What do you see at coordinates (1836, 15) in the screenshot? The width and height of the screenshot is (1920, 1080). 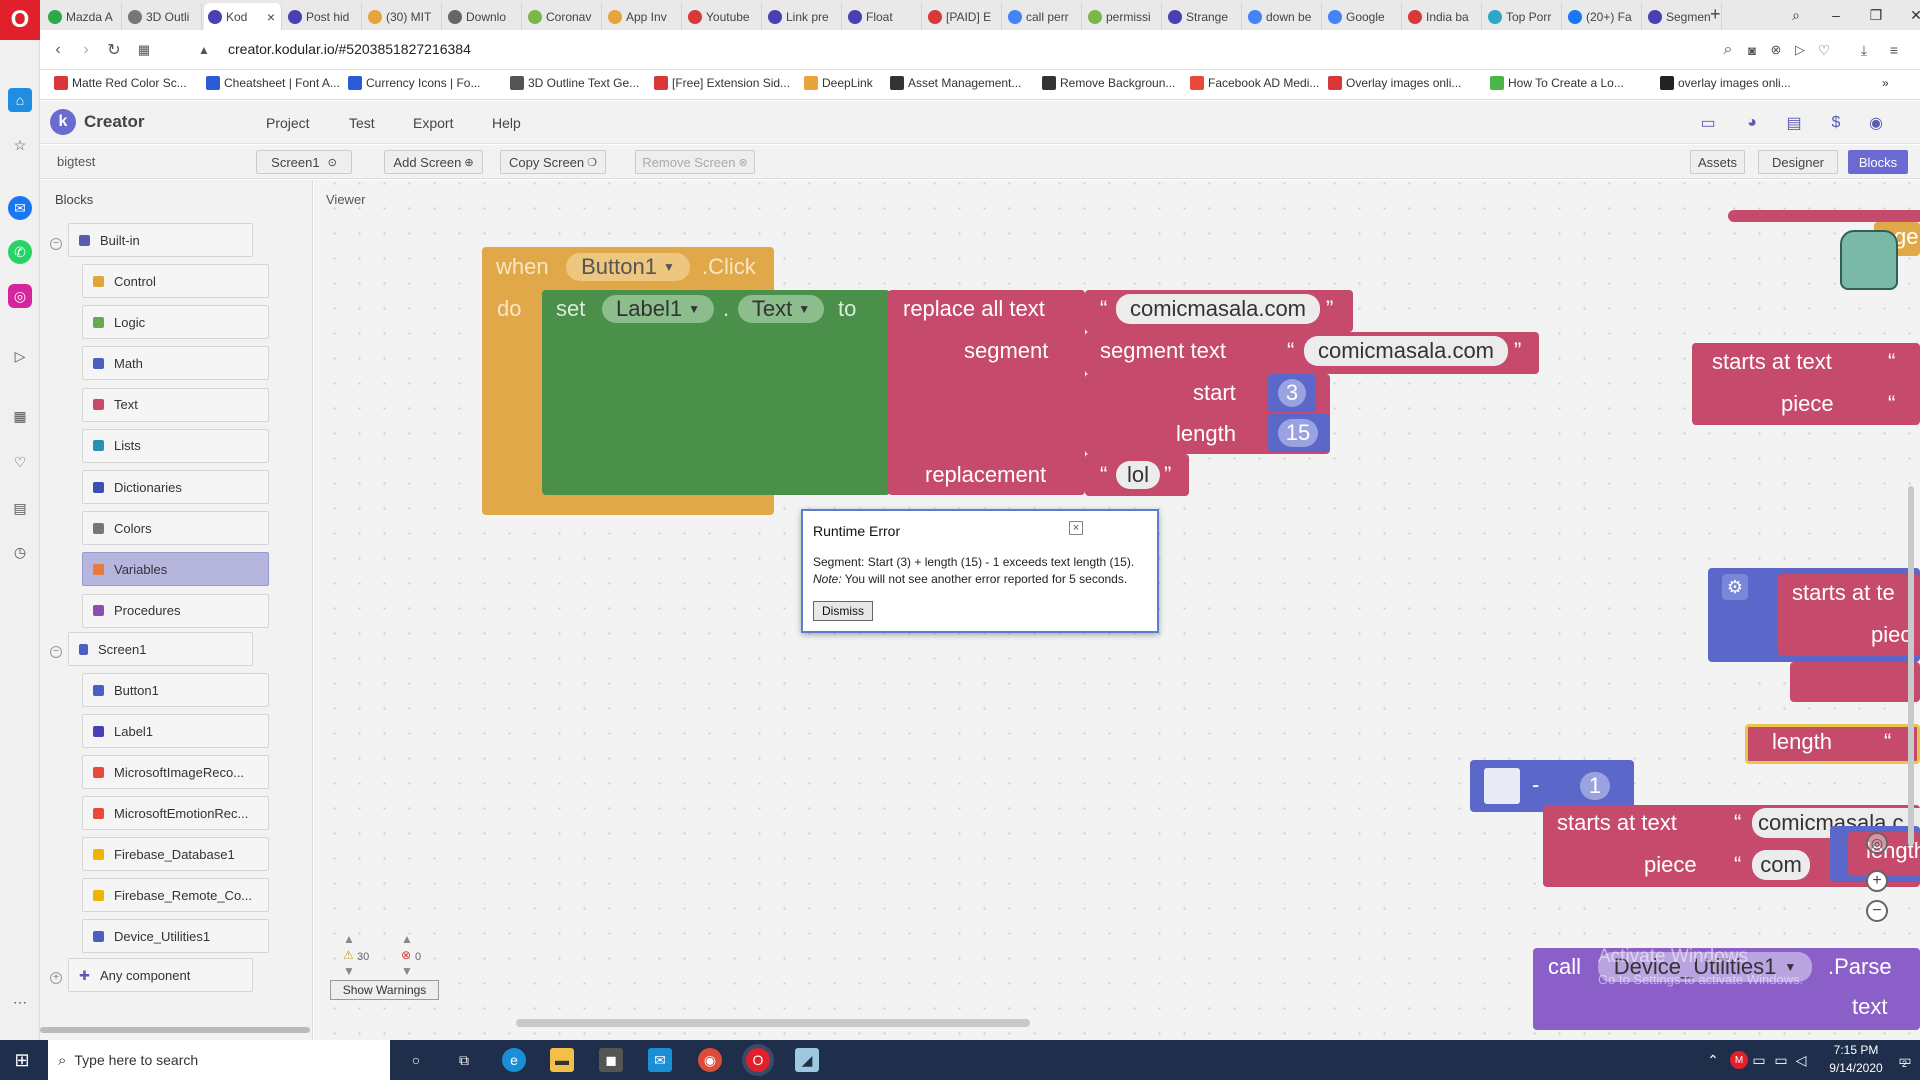 I see `minimize-icon: –` at bounding box center [1836, 15].